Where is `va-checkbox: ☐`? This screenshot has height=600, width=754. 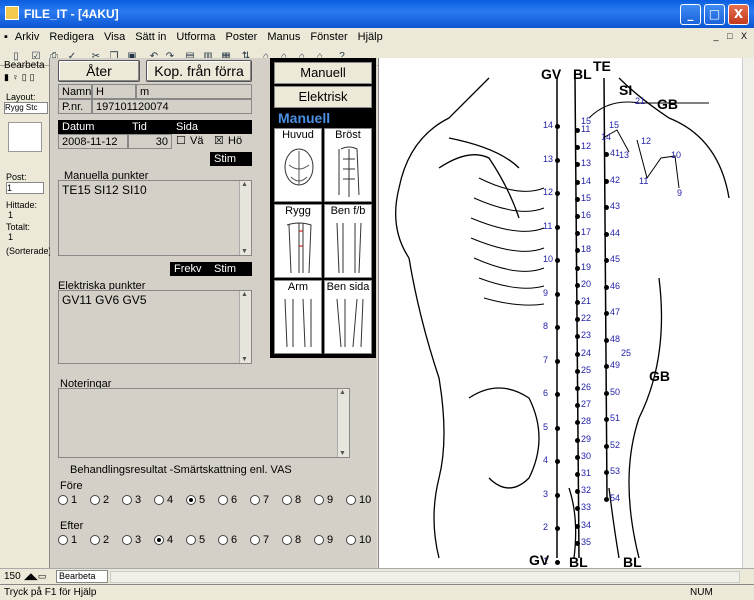 va-checkbox: ☐ is located at coordinates (181, 140).